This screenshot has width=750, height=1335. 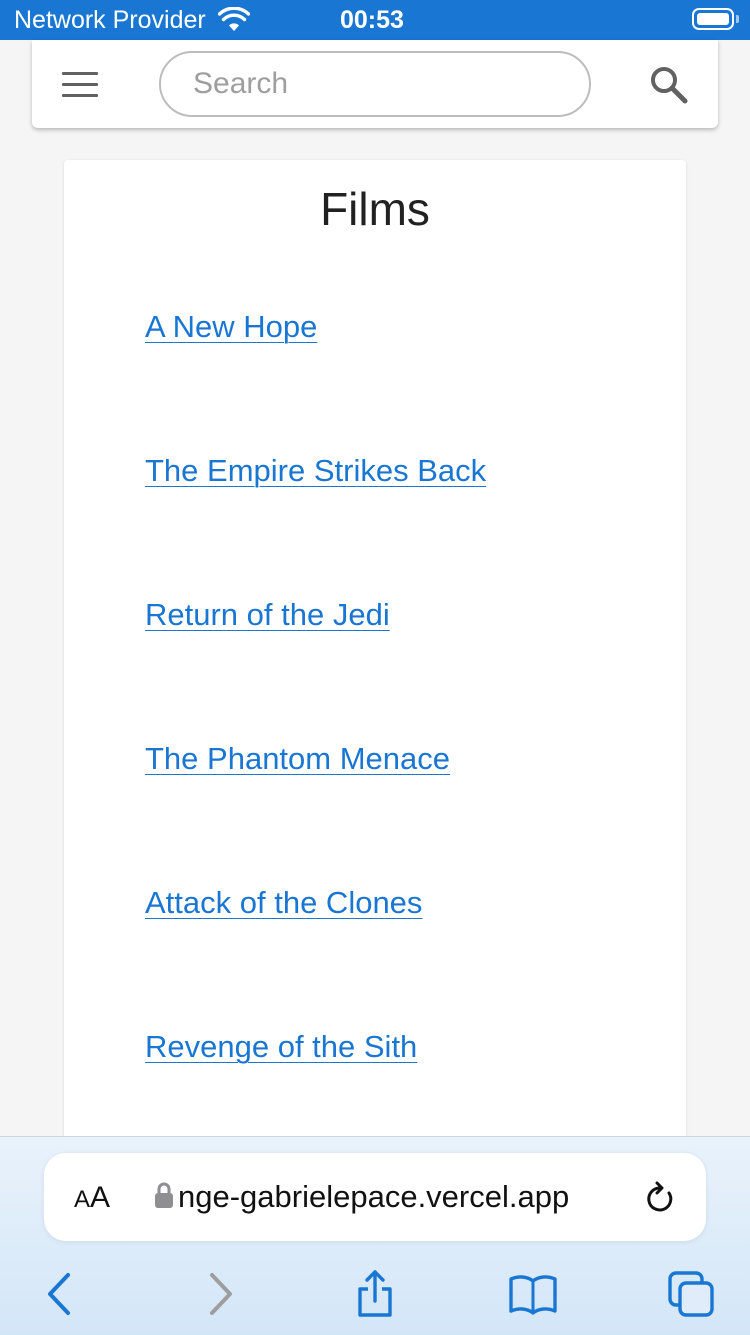 I want to click on wifi-icon, so click(x=234, y=19).